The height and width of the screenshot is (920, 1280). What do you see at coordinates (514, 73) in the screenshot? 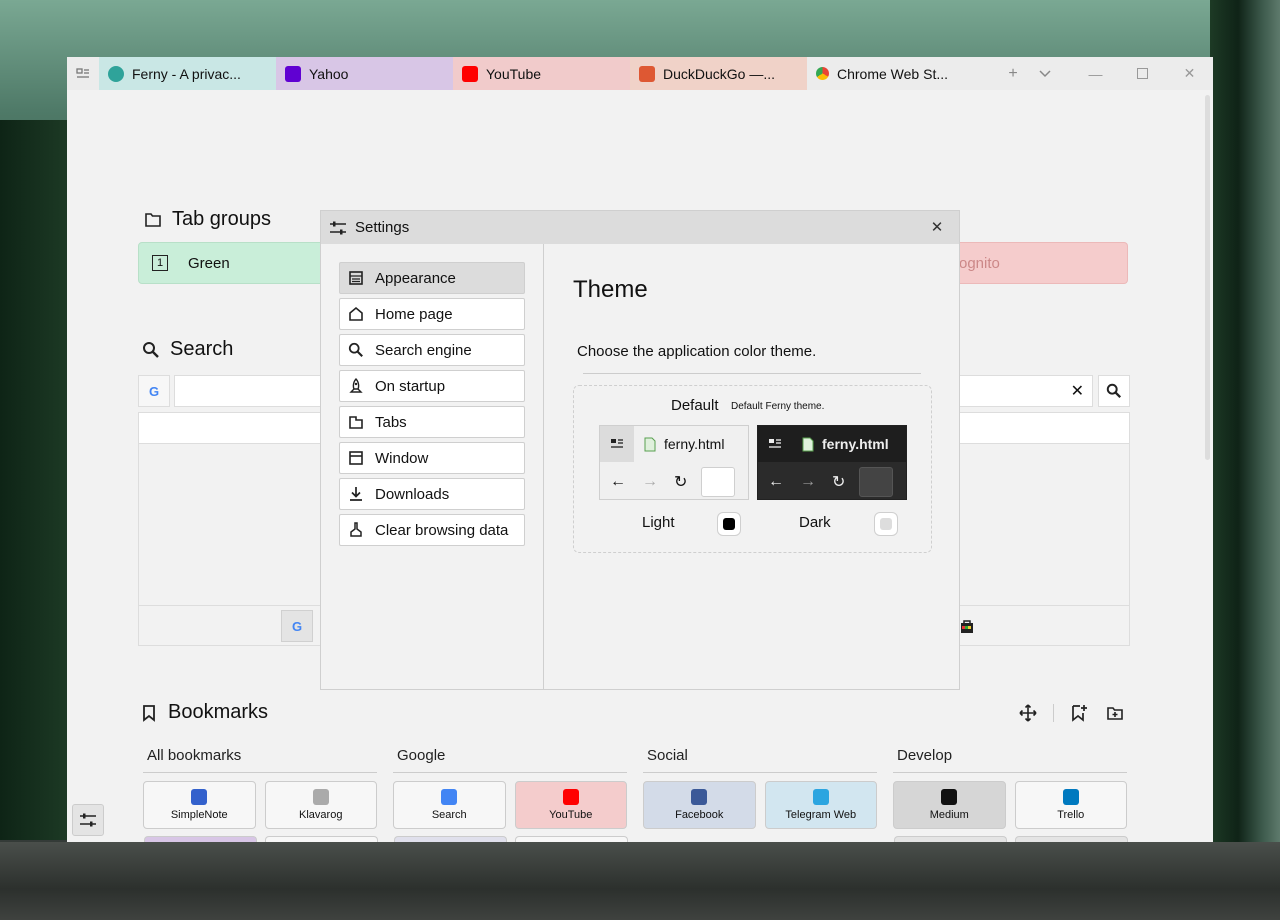
I see `tab-title: YouTube` at bounding box center [514, 73].